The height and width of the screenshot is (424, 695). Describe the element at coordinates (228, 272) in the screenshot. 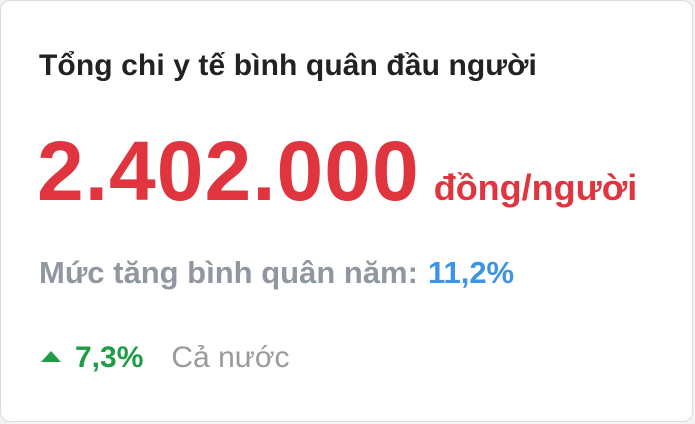

I see `growth-label: Mức tăng bình quân năm:` at that location.